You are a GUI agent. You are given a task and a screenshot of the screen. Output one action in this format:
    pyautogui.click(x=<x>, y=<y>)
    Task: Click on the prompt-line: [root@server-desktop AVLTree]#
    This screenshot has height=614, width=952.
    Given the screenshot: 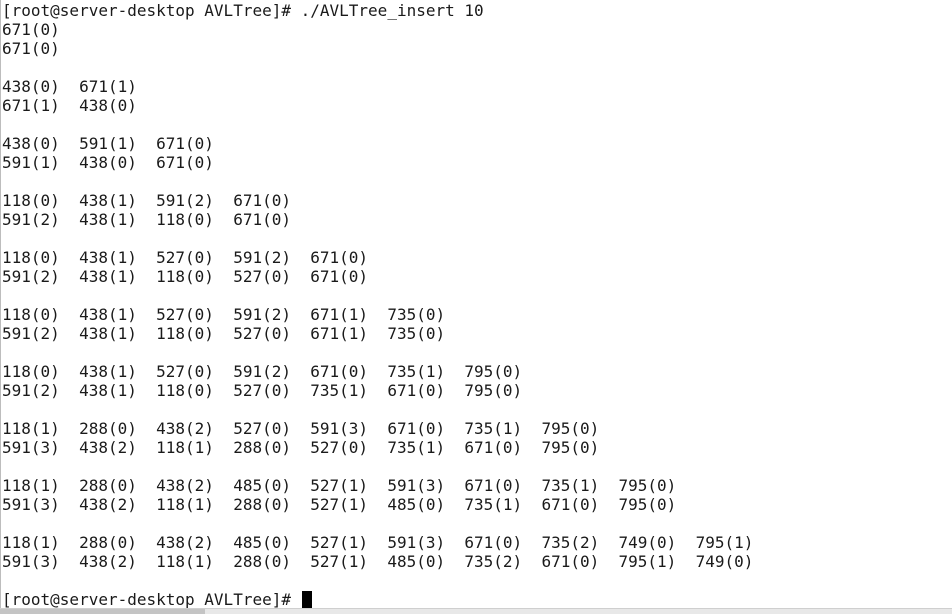 What is the action you would take?
    pyautogui.click(x=377, y=599)
    